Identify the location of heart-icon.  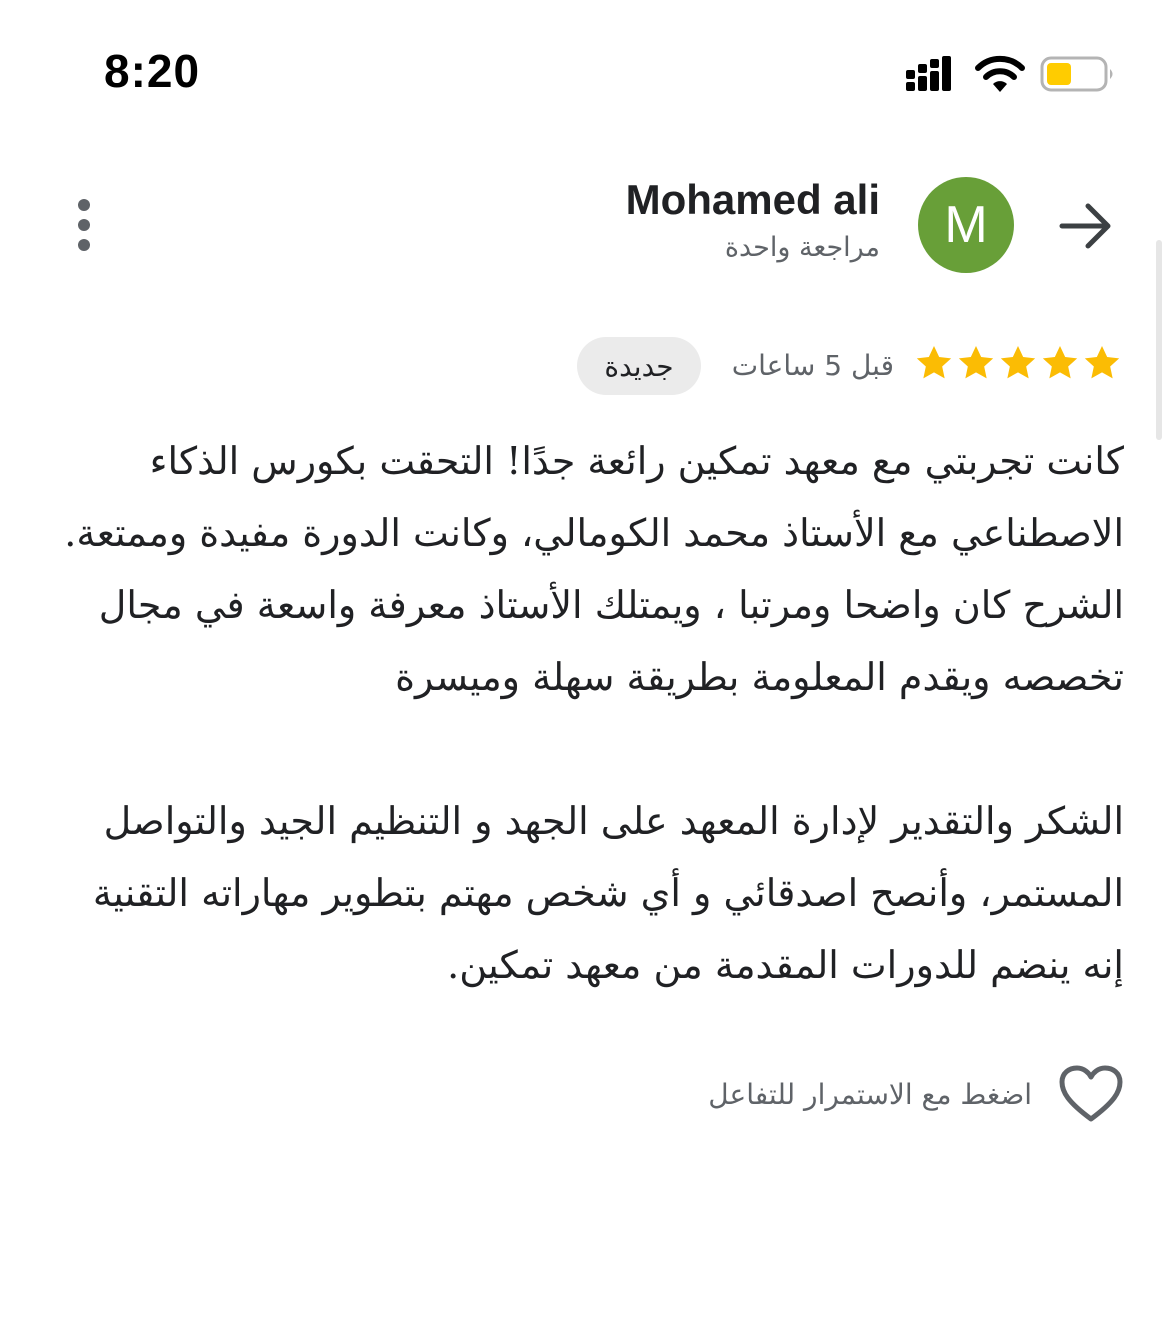
(1091, 1094).